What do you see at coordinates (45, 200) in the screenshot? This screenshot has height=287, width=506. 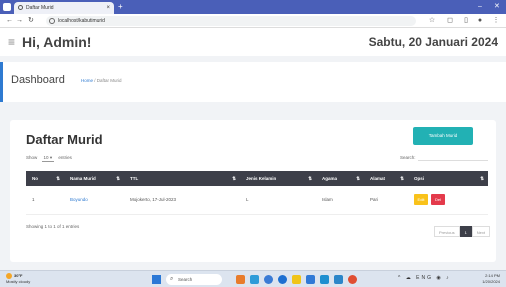 I see `cell-no: 1` at bounding box center [45, 200].